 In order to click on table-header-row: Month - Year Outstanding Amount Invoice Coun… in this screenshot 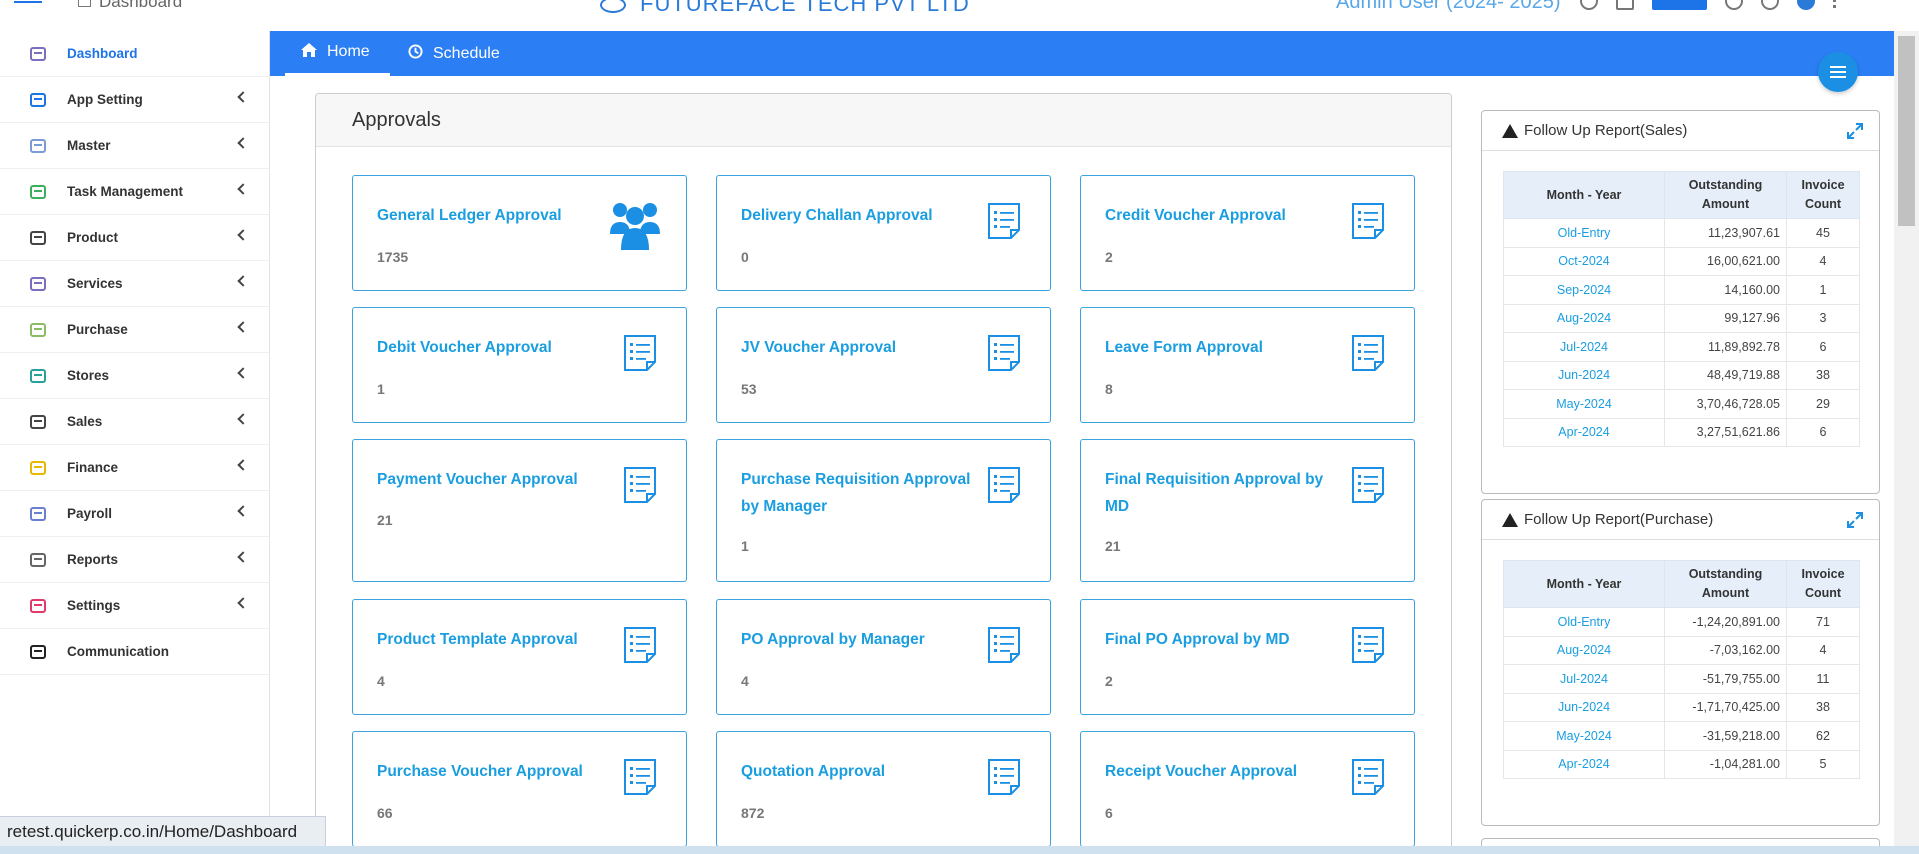, I will do `click(1681, 584)`.